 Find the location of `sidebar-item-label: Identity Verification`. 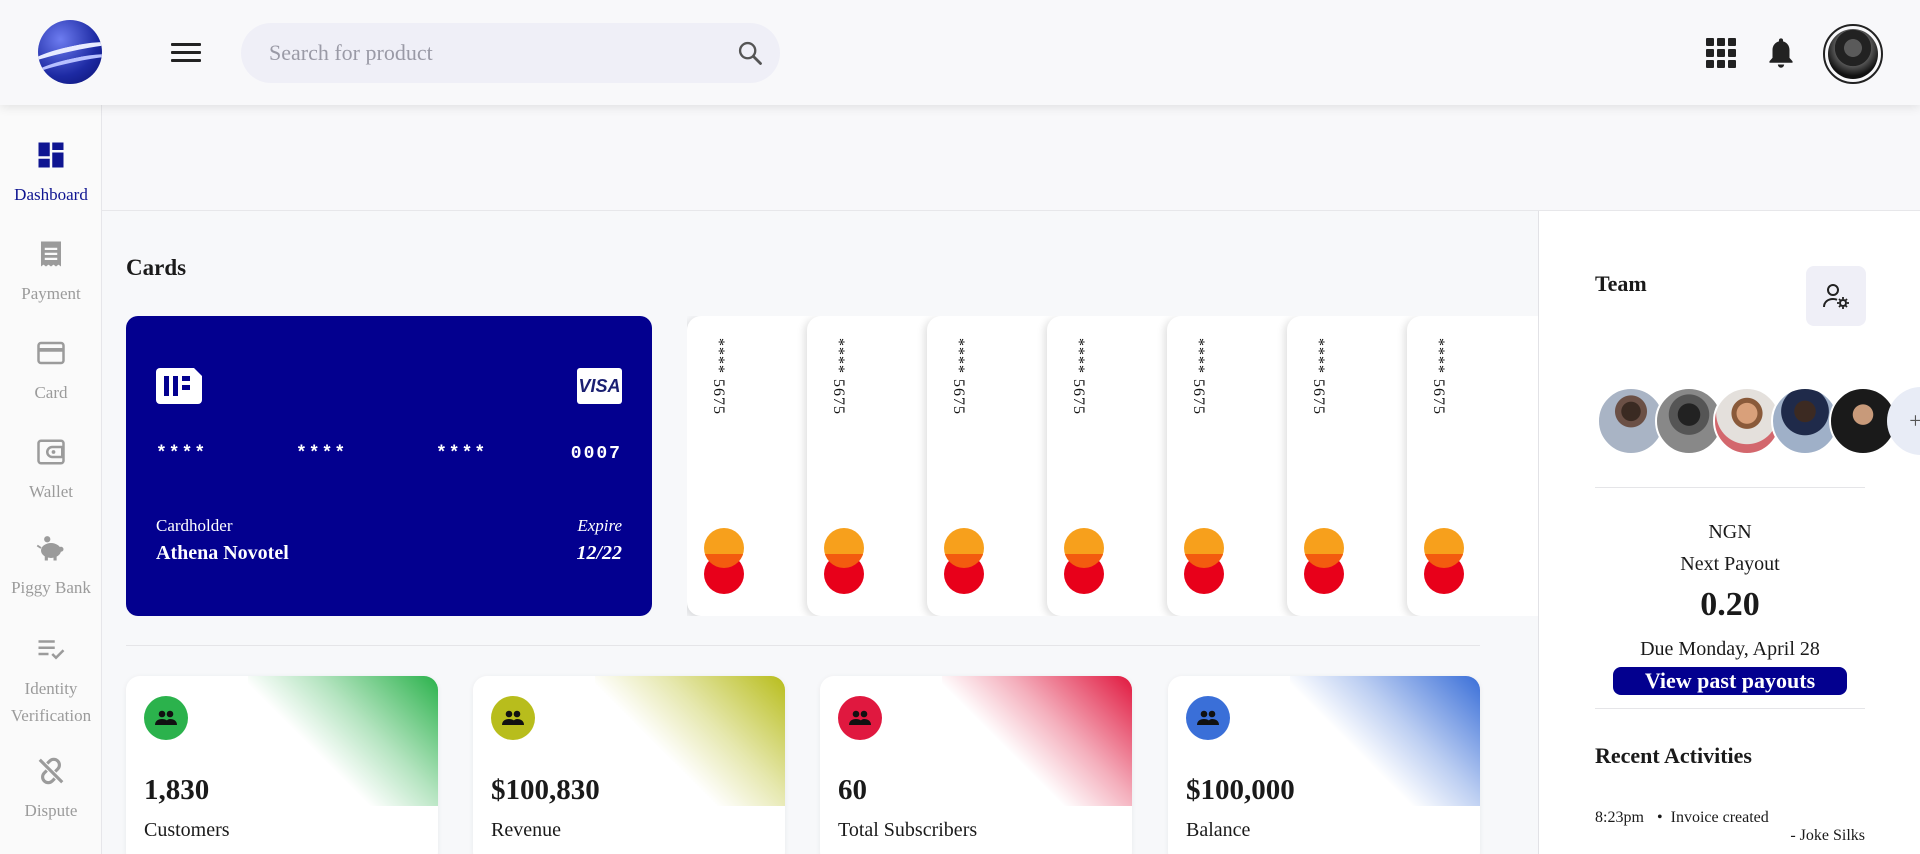

sidebar-item-label: Identity Verification is located at coordinates (51, 702).